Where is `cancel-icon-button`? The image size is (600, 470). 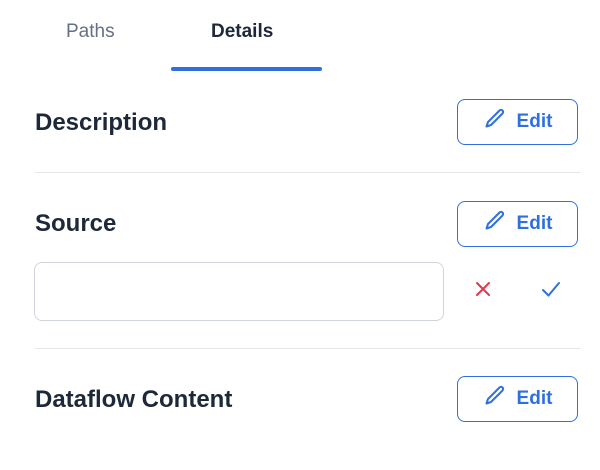
cancel-icon-button is located at coordinates (483, 291).